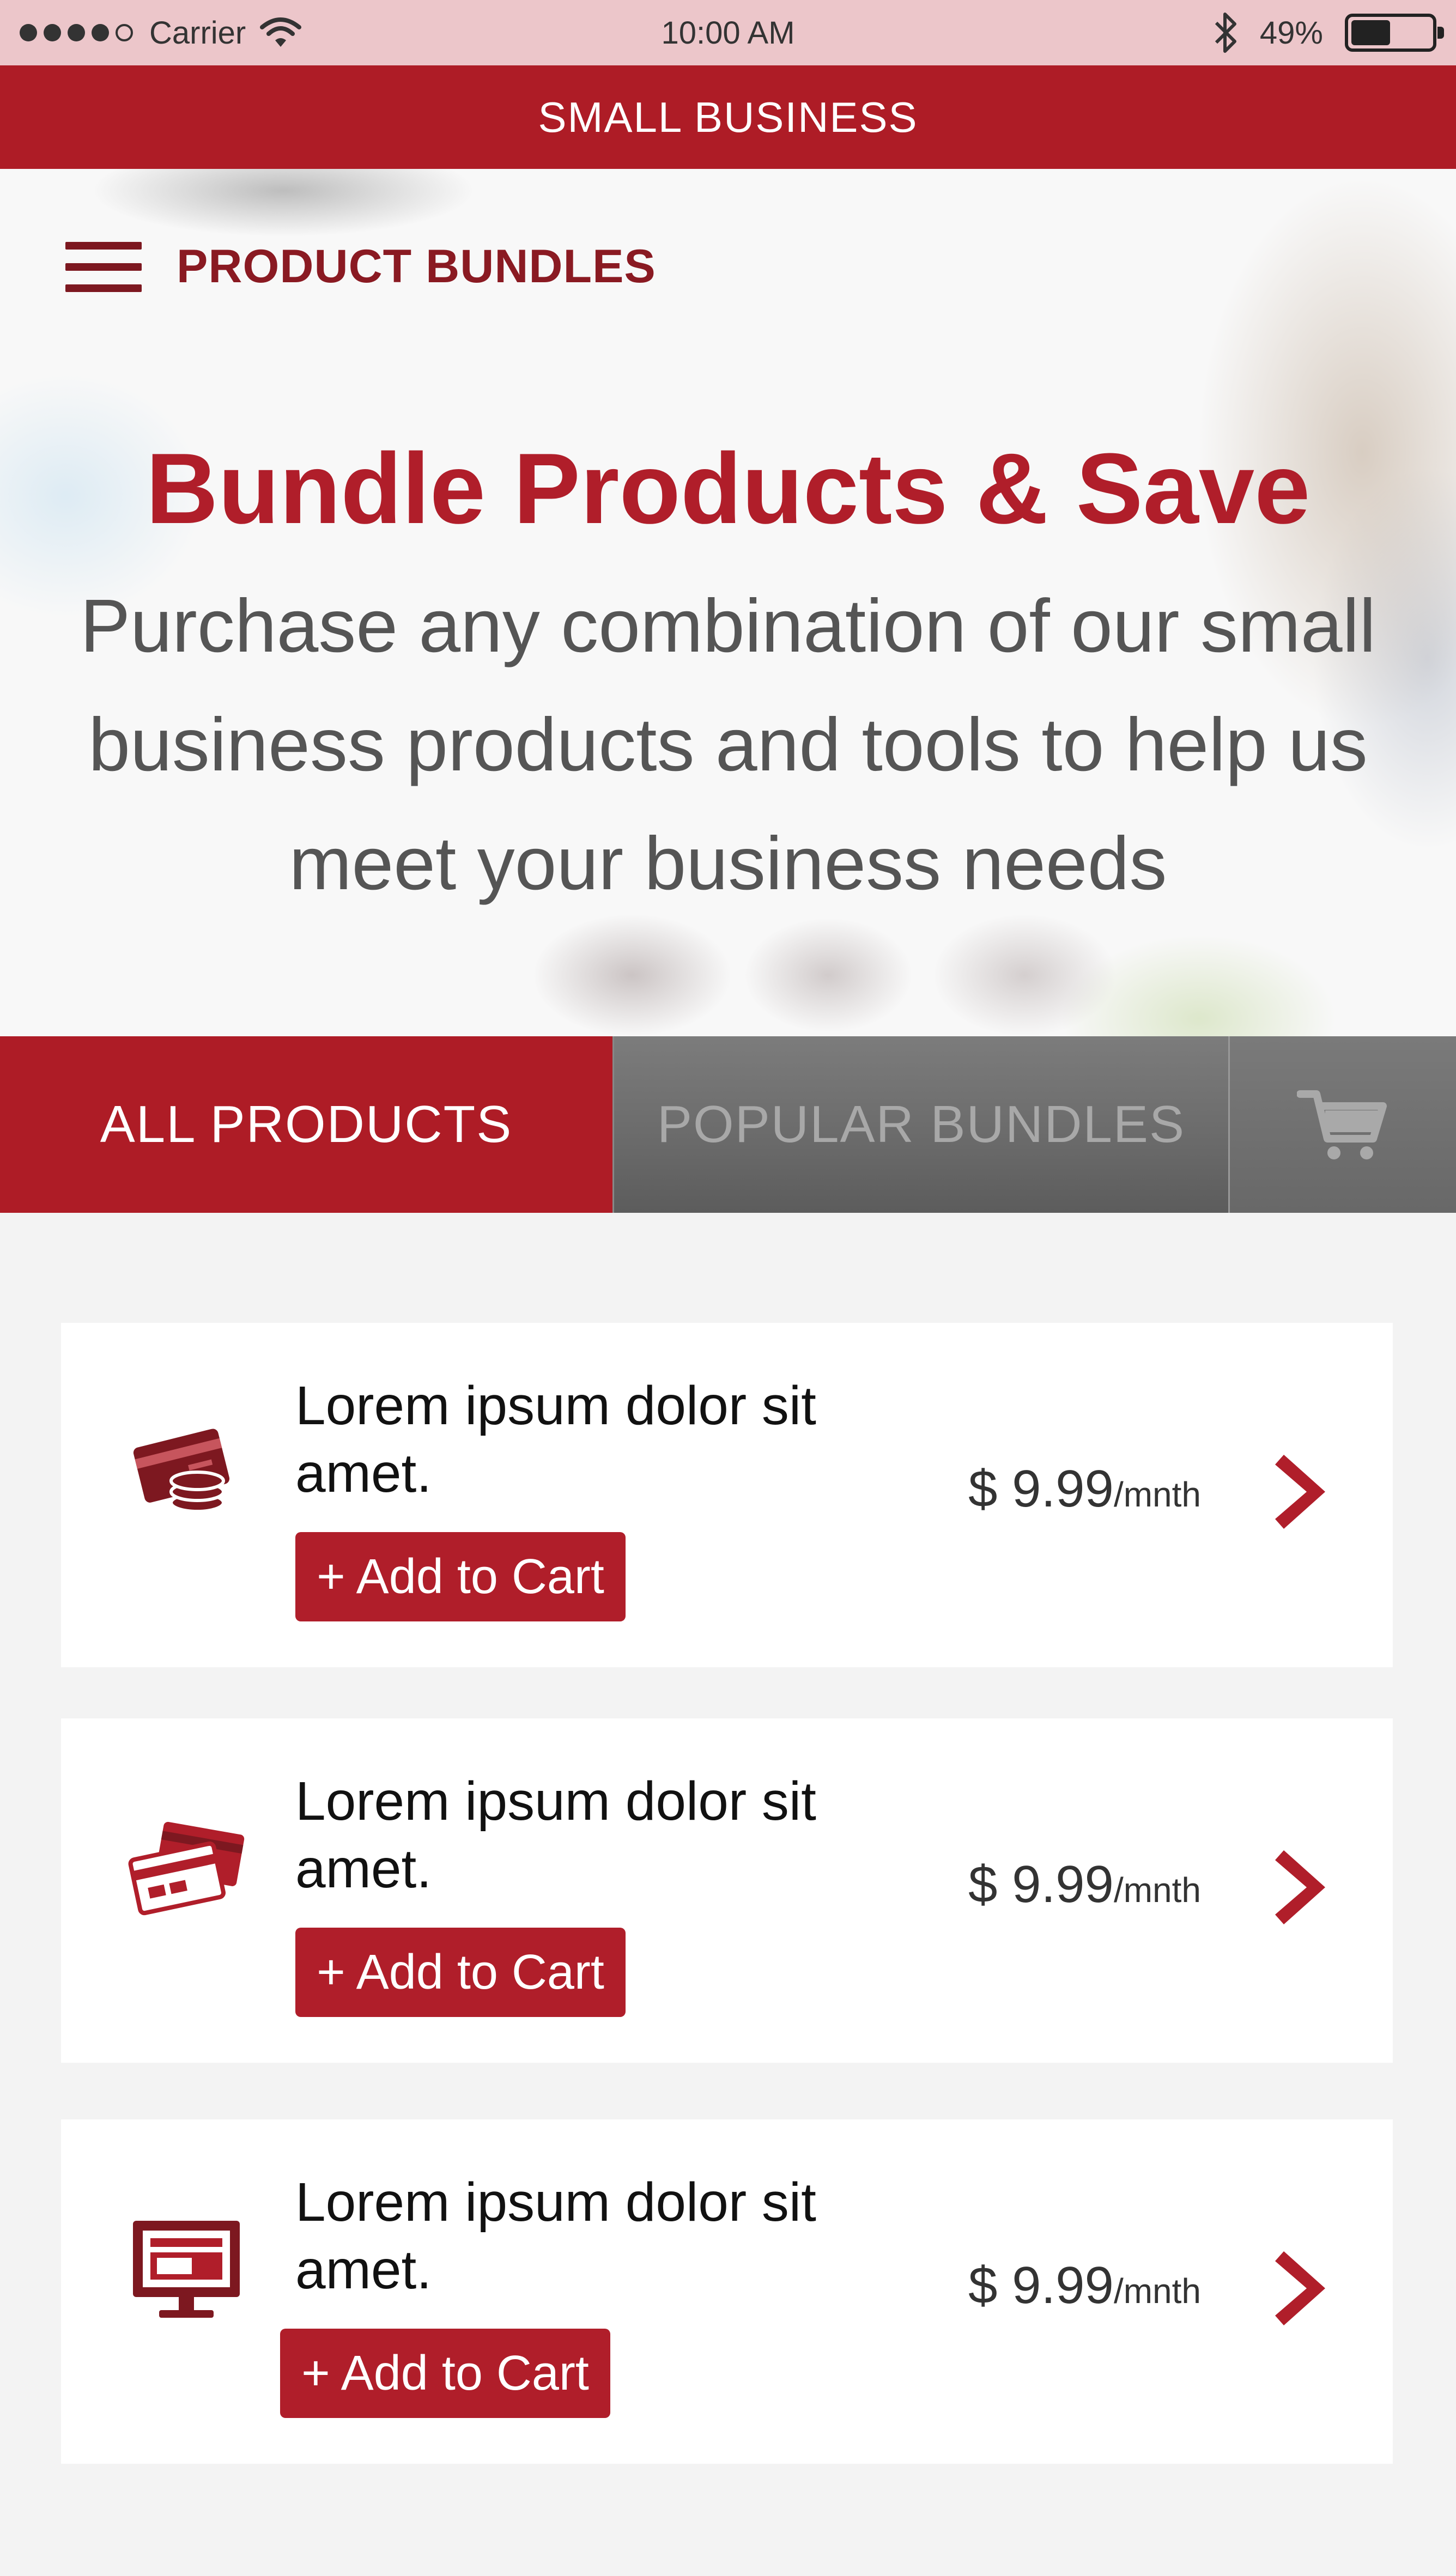 The height and width of the screenshot is (2576, 1456). I want to click on hero-title: Bundle Products & Save, so click(728, 488).